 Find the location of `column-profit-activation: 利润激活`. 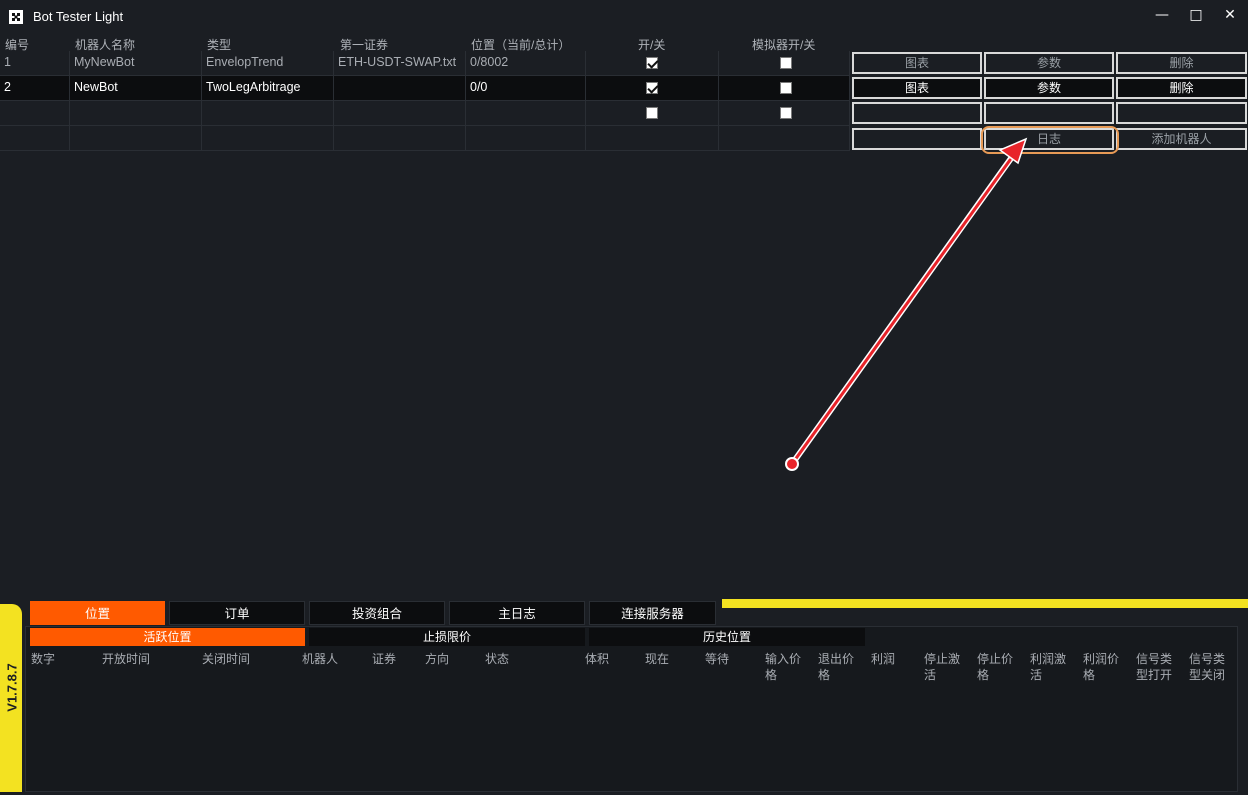

column-profit-activation: 利润激活 is located at coordinates (1052, 667).